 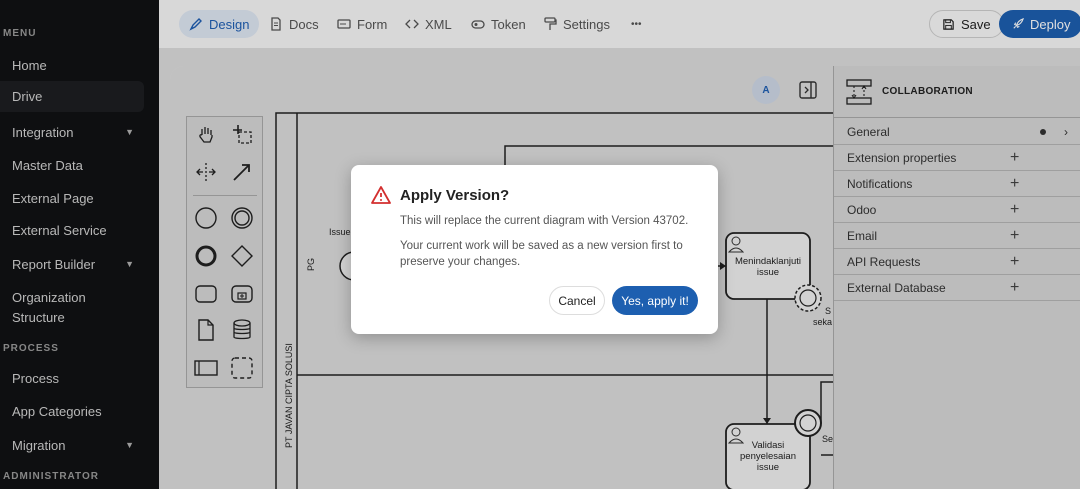 I want to click on confirm-apply-button: Yes, apply it!, so click(x=655, y=300).